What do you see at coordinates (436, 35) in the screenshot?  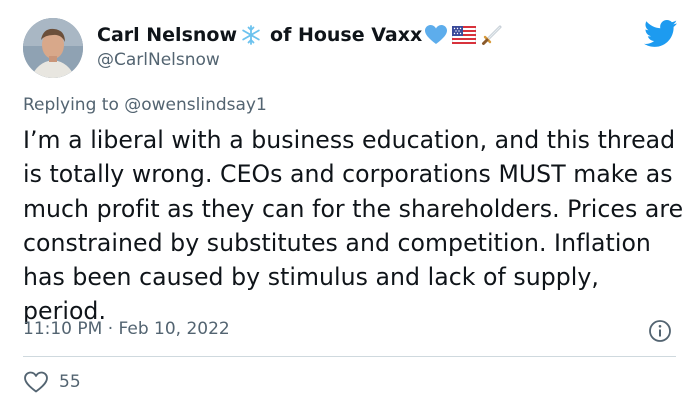 I see `blue-heart-icon` at bounding box center [436, 35].